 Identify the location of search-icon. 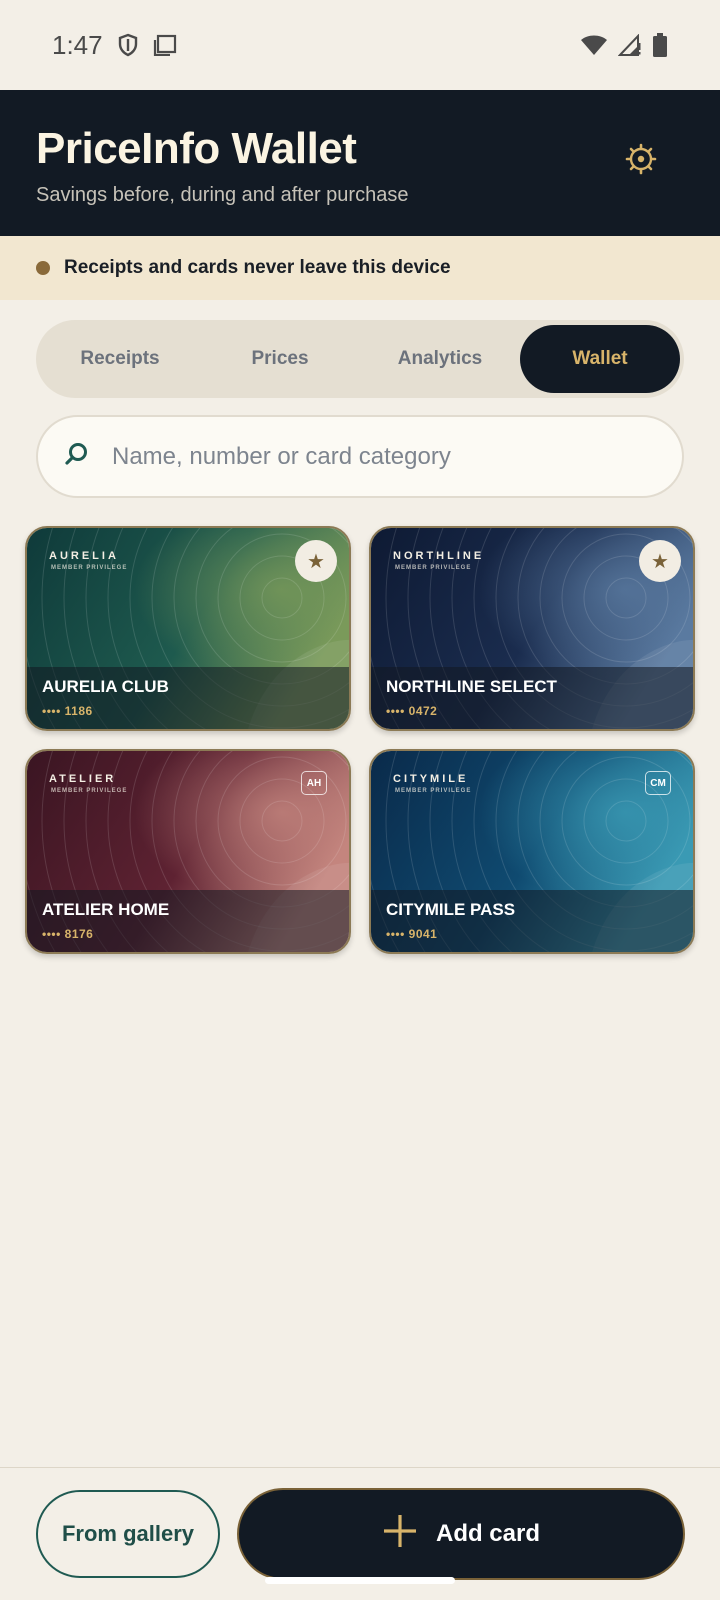
(77, 456).